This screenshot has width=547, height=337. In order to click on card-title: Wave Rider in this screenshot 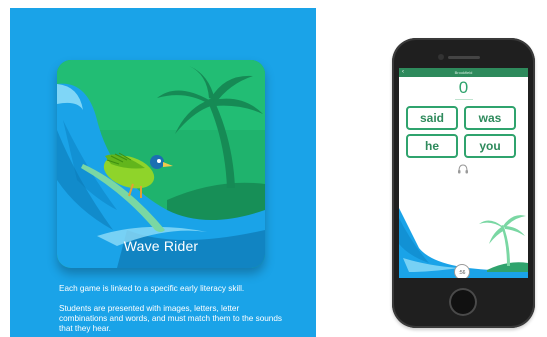, I will do `click(161, 246)`.